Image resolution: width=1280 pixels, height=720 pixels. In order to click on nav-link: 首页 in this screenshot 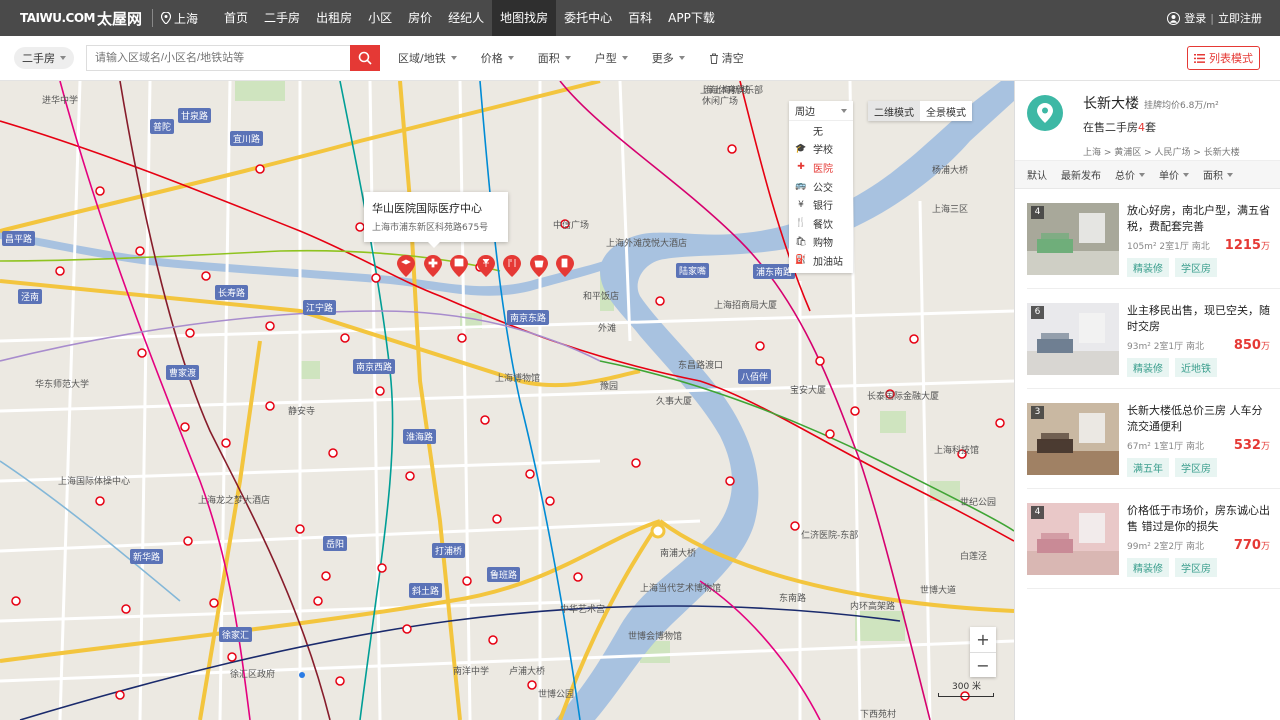, I will do `click(236, 18)`.